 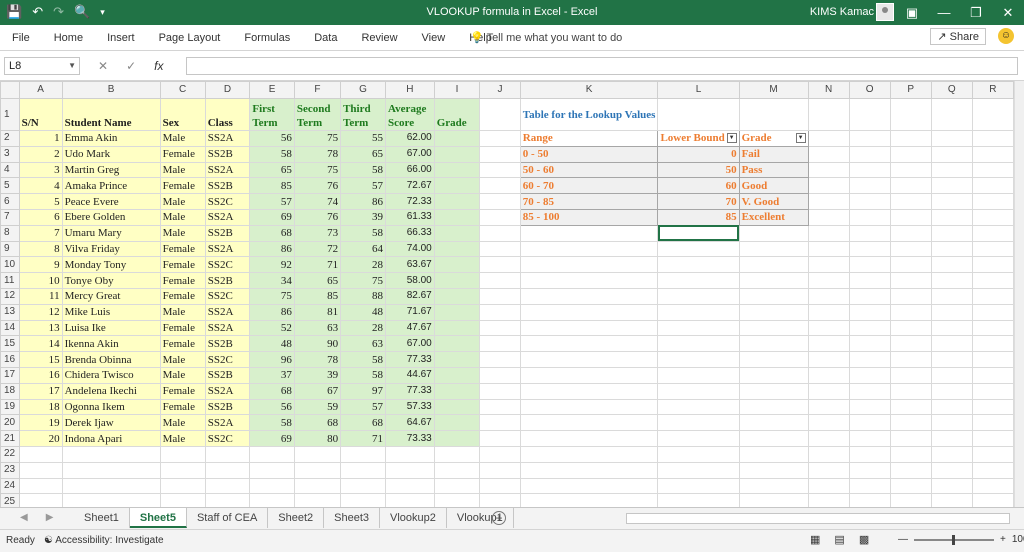 What do you see at coordinates (40, 90) in the screenshot?
I see `column-header: A` at bounding box center [40, 90].